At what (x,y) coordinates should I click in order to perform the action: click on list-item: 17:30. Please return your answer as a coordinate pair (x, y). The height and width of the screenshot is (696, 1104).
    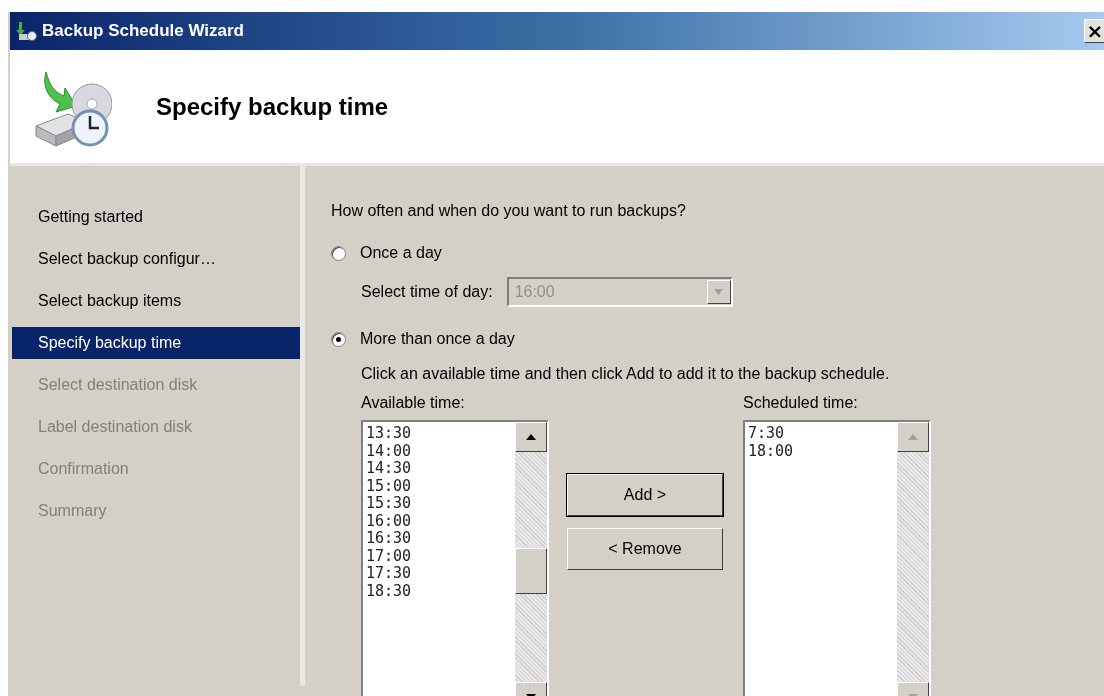
    Looking at the image, I should click on (389, 574).